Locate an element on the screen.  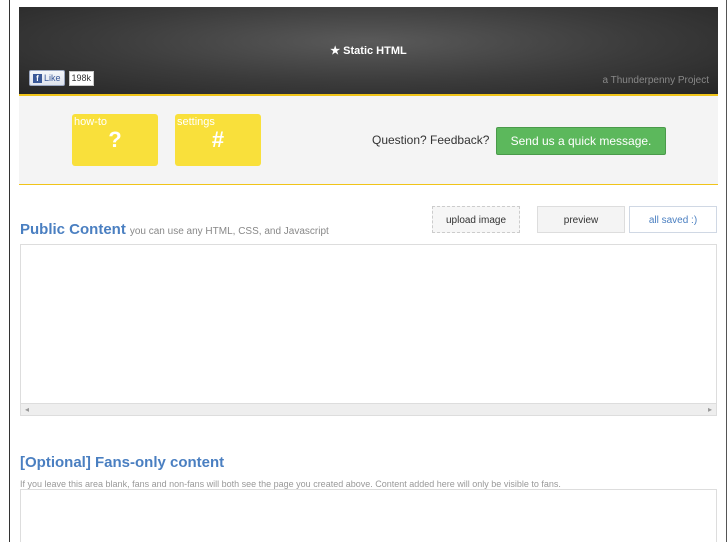
settings-tile: settings # is located at coordinates (218, 140).